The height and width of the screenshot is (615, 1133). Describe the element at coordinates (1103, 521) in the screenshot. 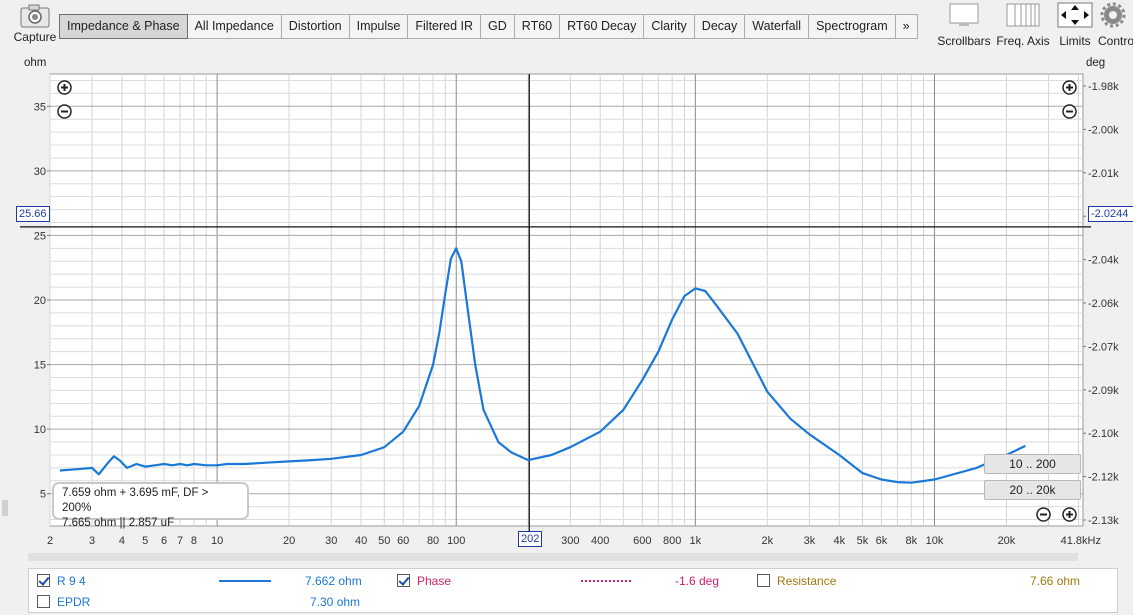

I see `y-right-tick-label: -2.13k` at that location.